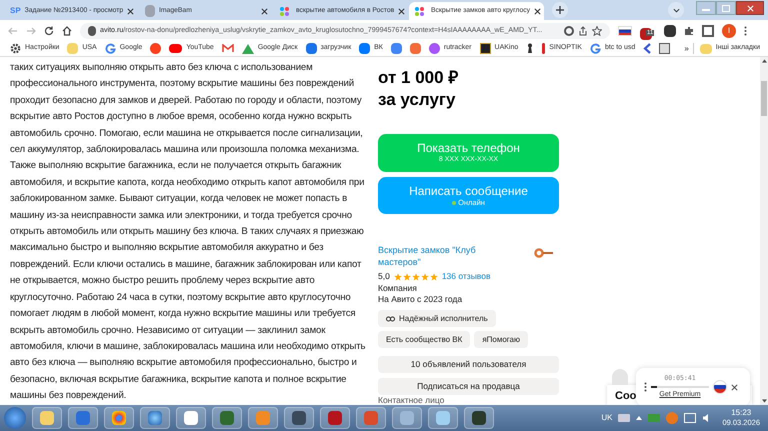 The image size is (768, 431). I want to click on seller-since: На Авито с 2023 года, so click(421, 300).